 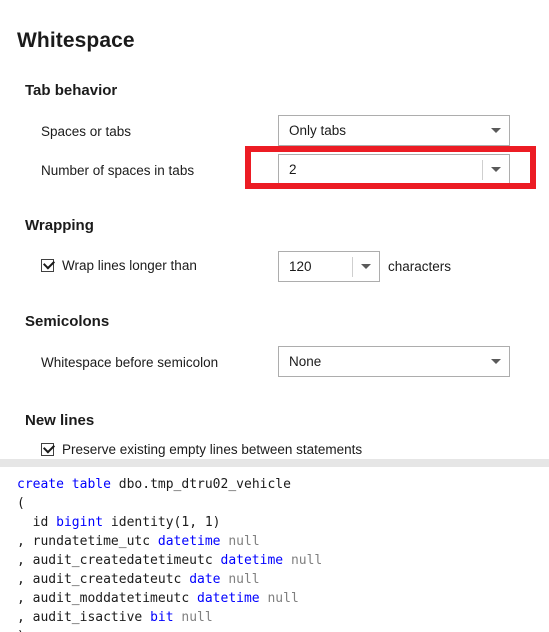 What do you see at coordinates (283, 503) in the screenshot?
I see `code-line: (` at bounding box center [283, 503].